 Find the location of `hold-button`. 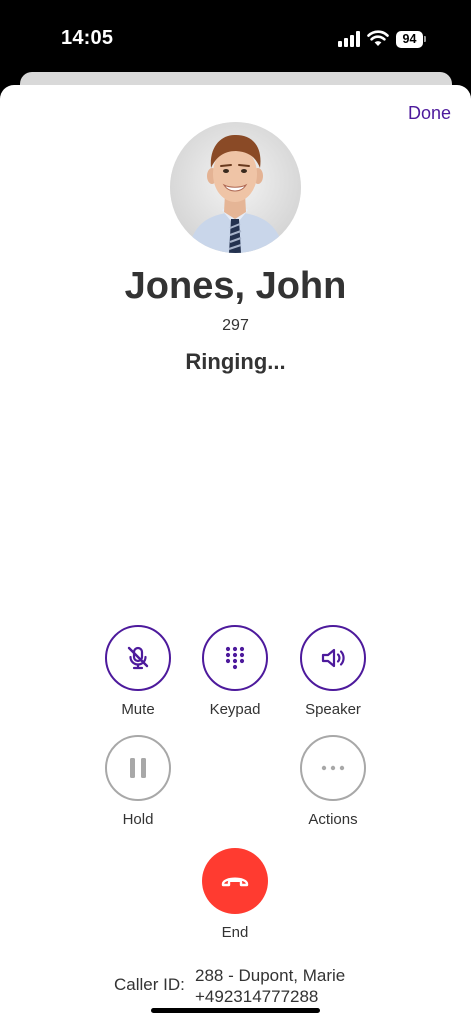

hold-button is located at coordinates (138, 768).